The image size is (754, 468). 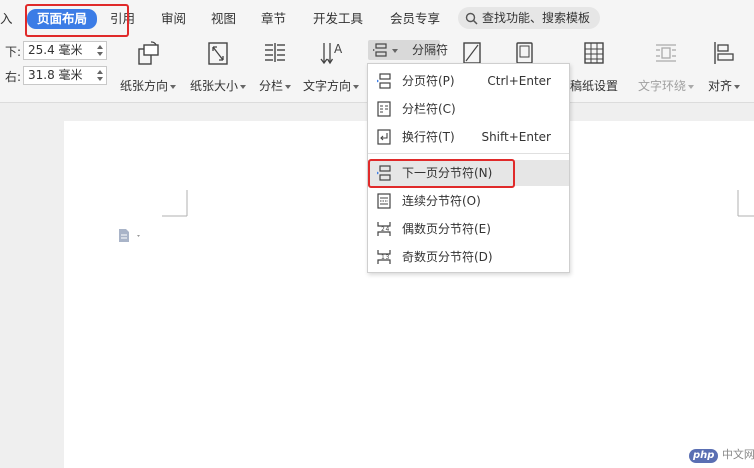 I want to click on columns-label: 分栏, so click(x=270, y=86).